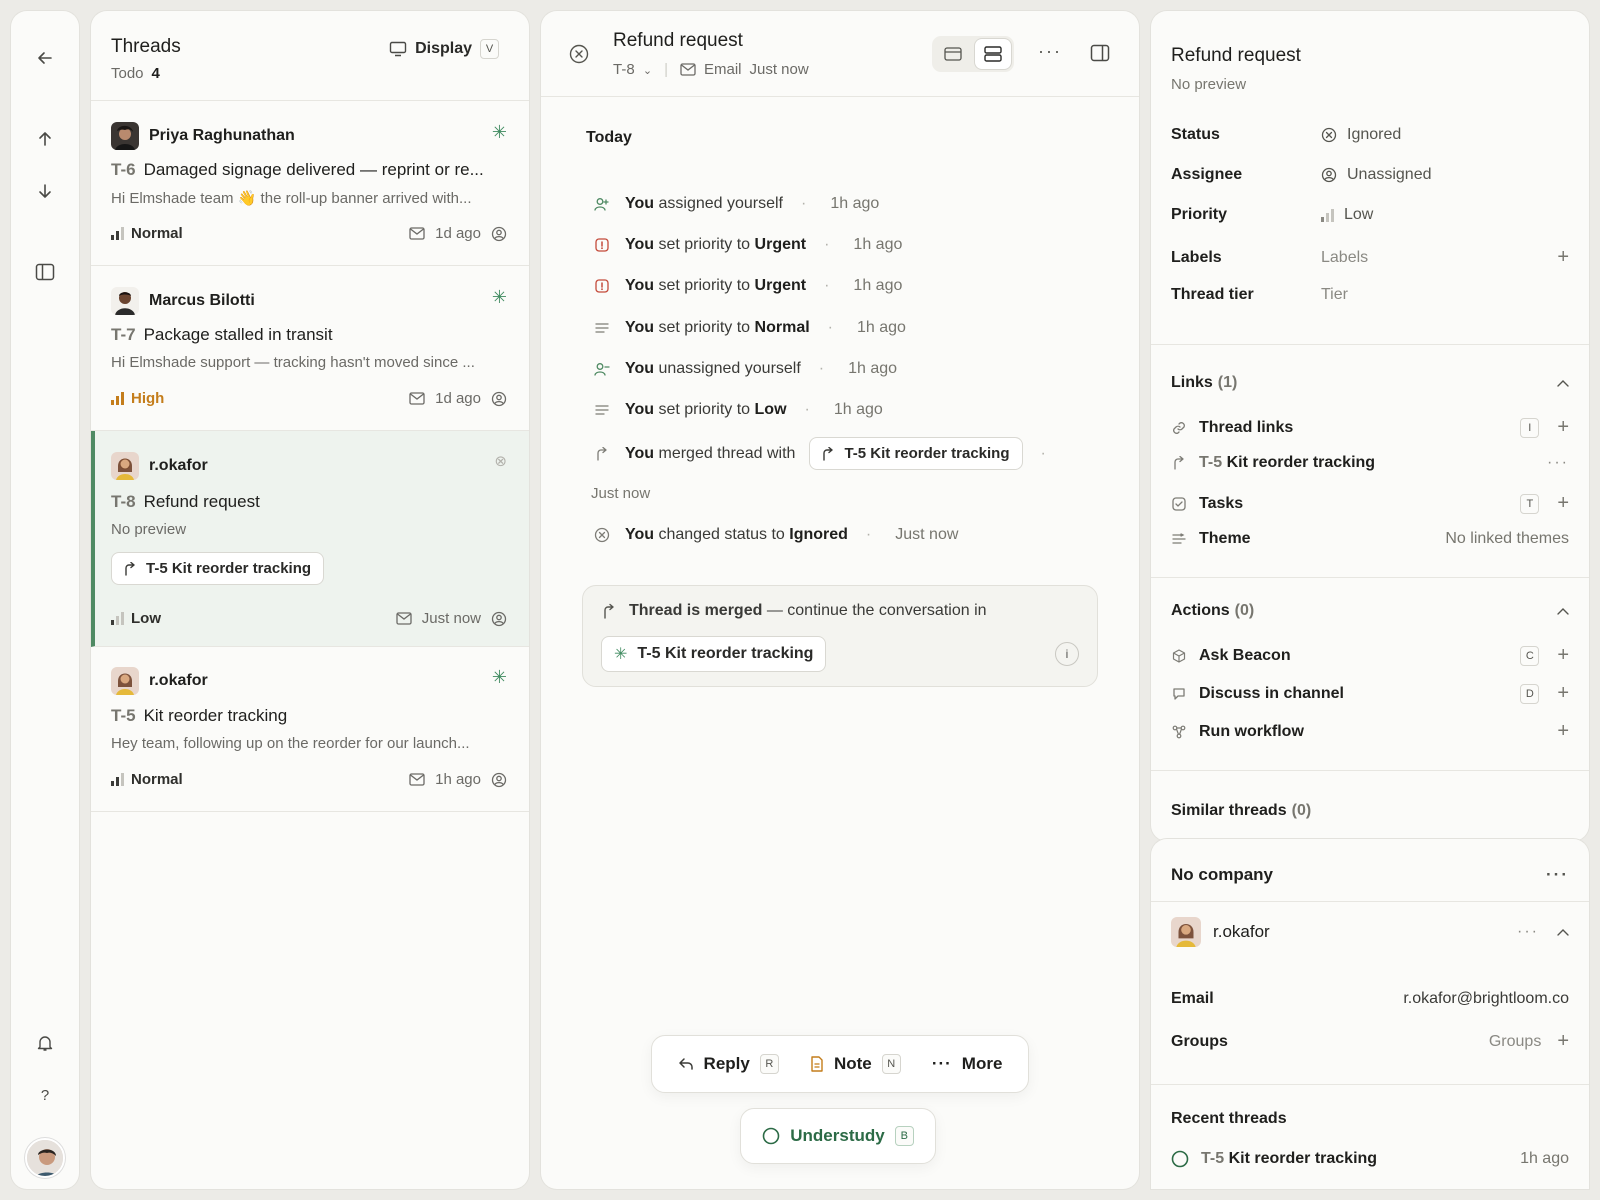 This screenshot has width=1600, height=1200. What do you see at coordinates (1370, 463) in the screenshot?
I see `linked-thread-row: T-5 Kit reorder tracking ···` at bounding box center [1370, 463].